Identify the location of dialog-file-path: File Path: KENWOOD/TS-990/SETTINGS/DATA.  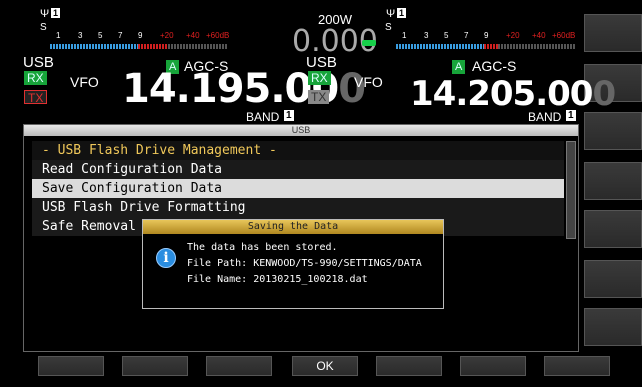
(304, 263).